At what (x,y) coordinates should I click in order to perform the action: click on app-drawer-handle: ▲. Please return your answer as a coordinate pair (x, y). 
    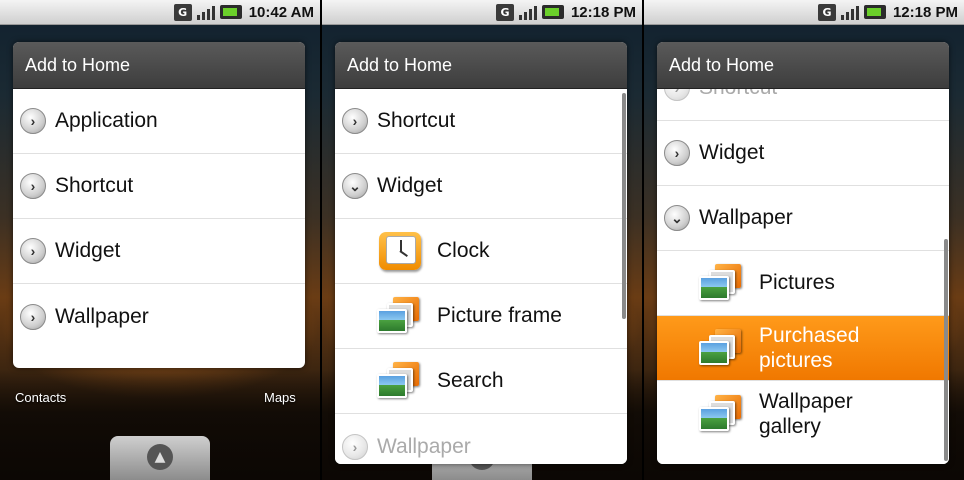
    Looking at the image, I should click on (160, 458).